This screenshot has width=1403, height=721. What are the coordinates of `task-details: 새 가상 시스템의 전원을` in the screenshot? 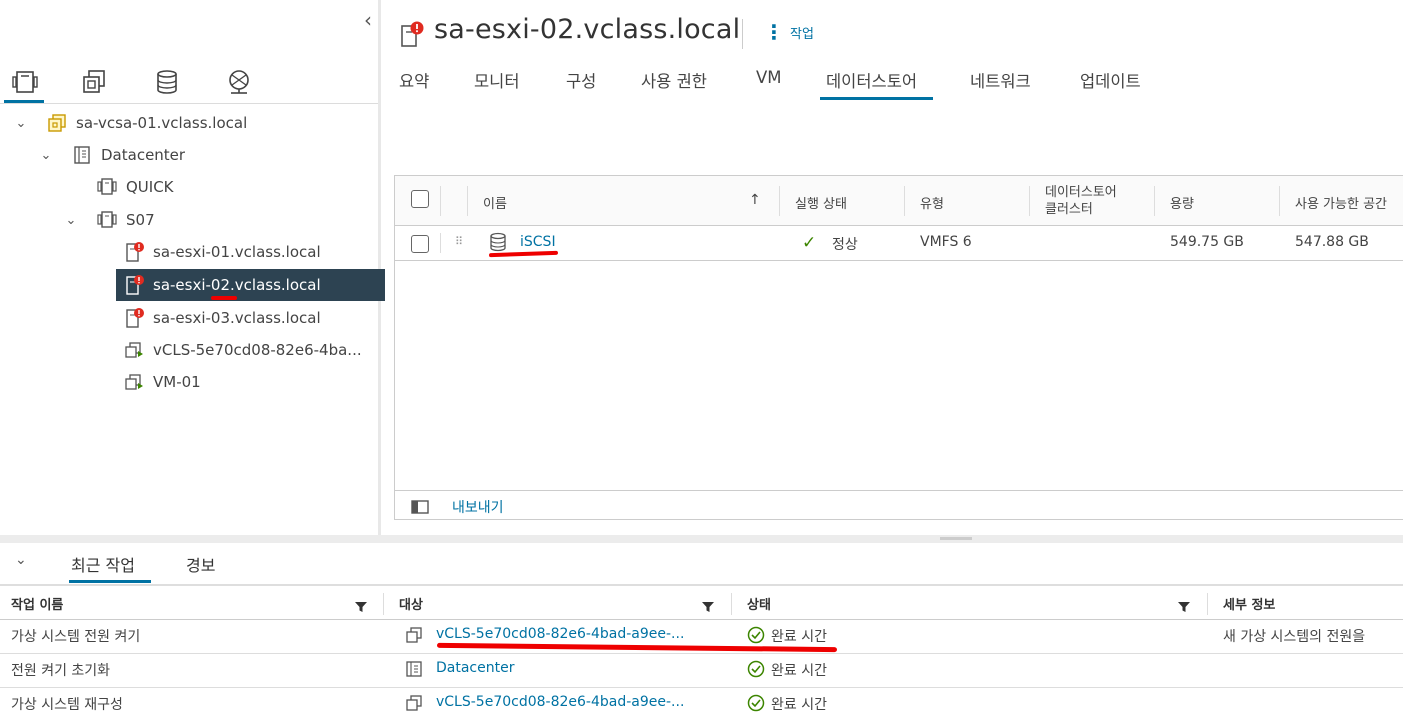 It's located at (1294, 637).